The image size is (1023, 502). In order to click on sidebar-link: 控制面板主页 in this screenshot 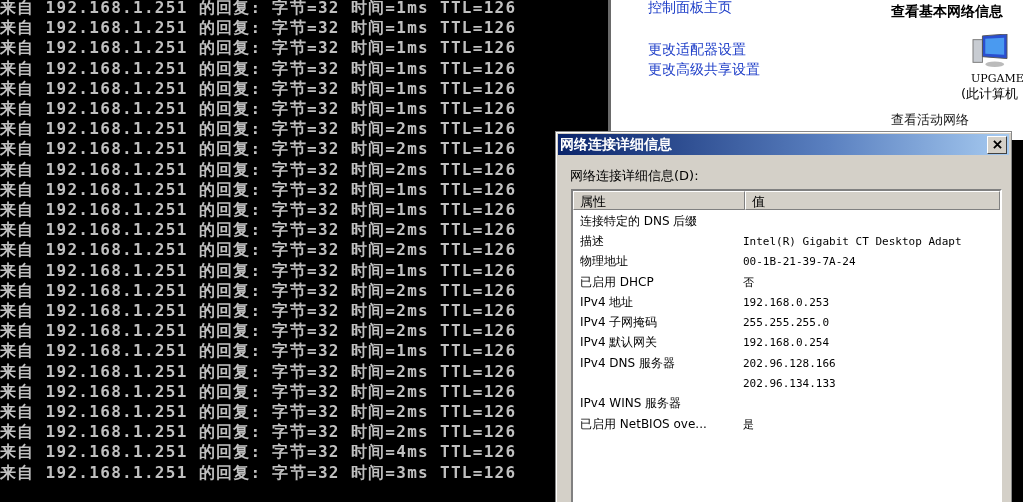, I will do `click(690, 8)`.